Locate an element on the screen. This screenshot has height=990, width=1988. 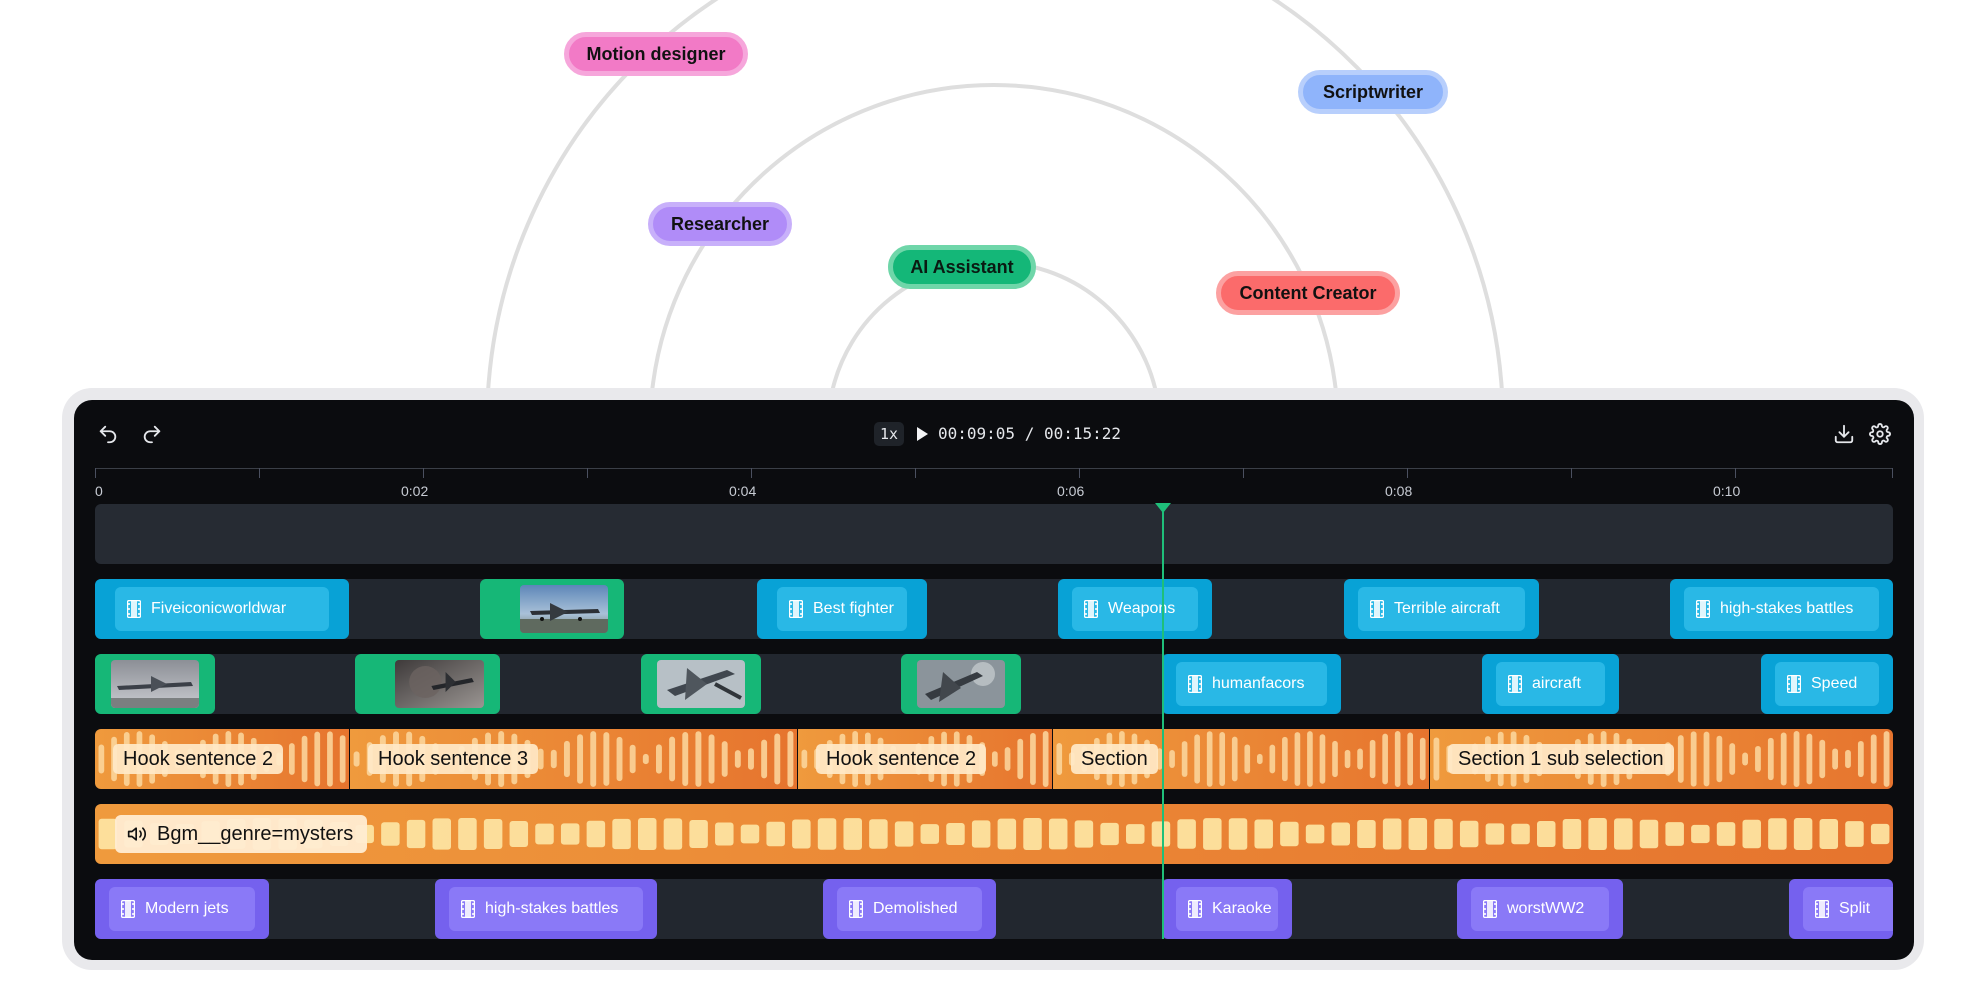
voiceover-clip: Section is located at coordinates (1241, 759).